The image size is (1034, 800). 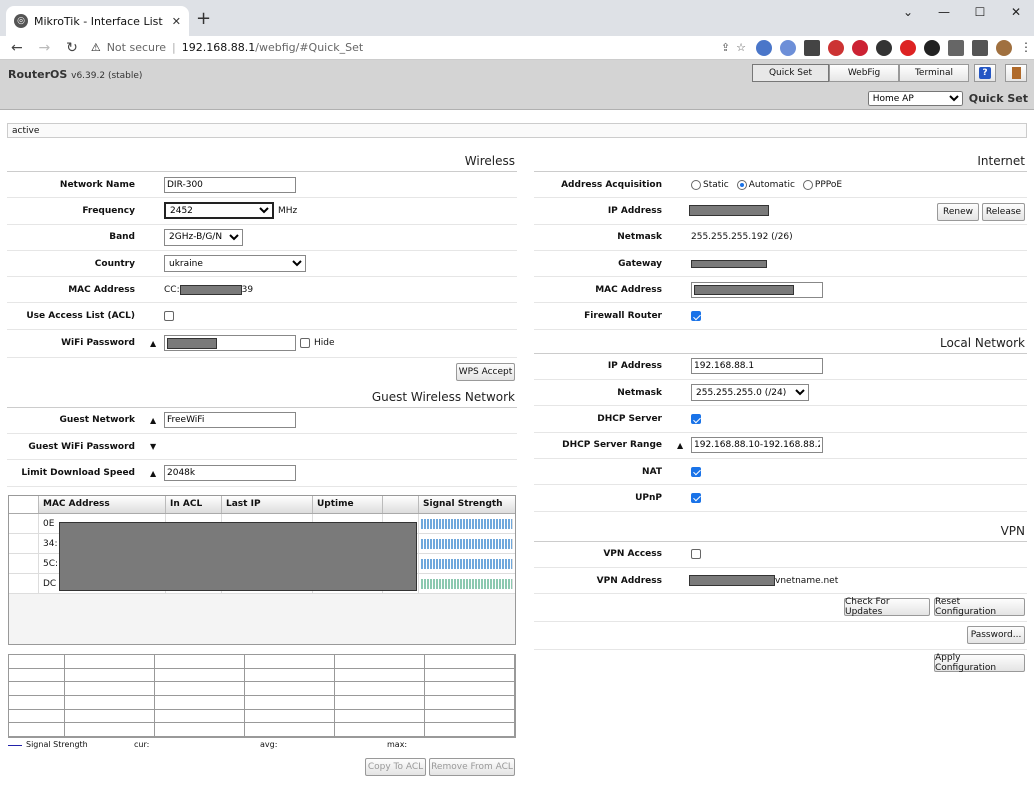 What do you see at coordinates (98, 343) in the screenshot?
I see `wifi-password-label: WiFi Password` at bounding box center [98, 343].